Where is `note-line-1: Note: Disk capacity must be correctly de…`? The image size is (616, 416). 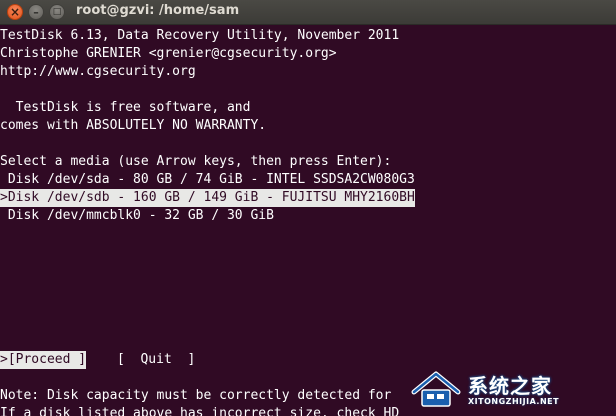 note-line-1: Note: Disk capacity must be correctly de… is located at coordinates (196, 395).